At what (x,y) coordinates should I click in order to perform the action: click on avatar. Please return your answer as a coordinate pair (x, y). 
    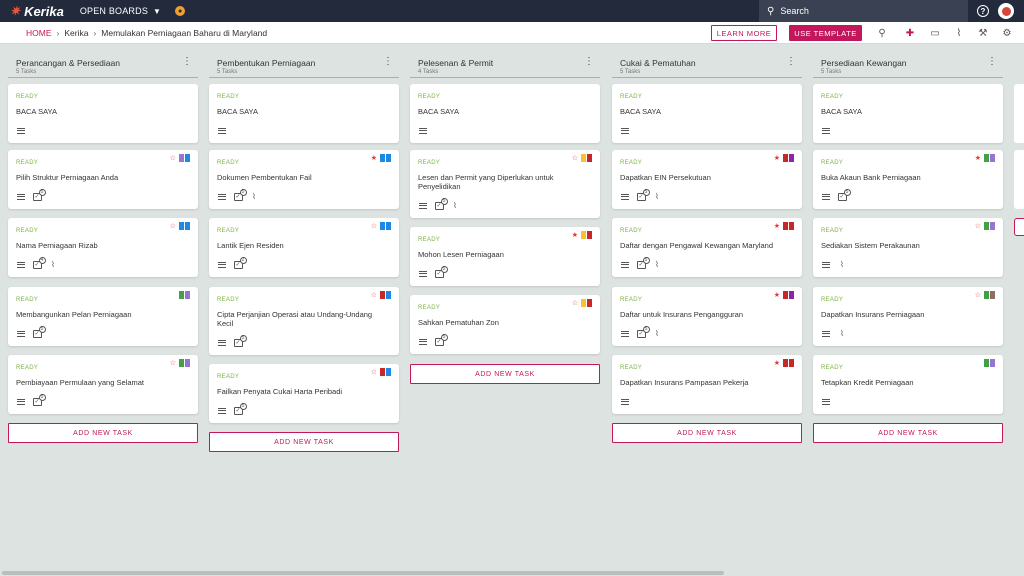
    Looking at the image, I should click on (1006, 11).